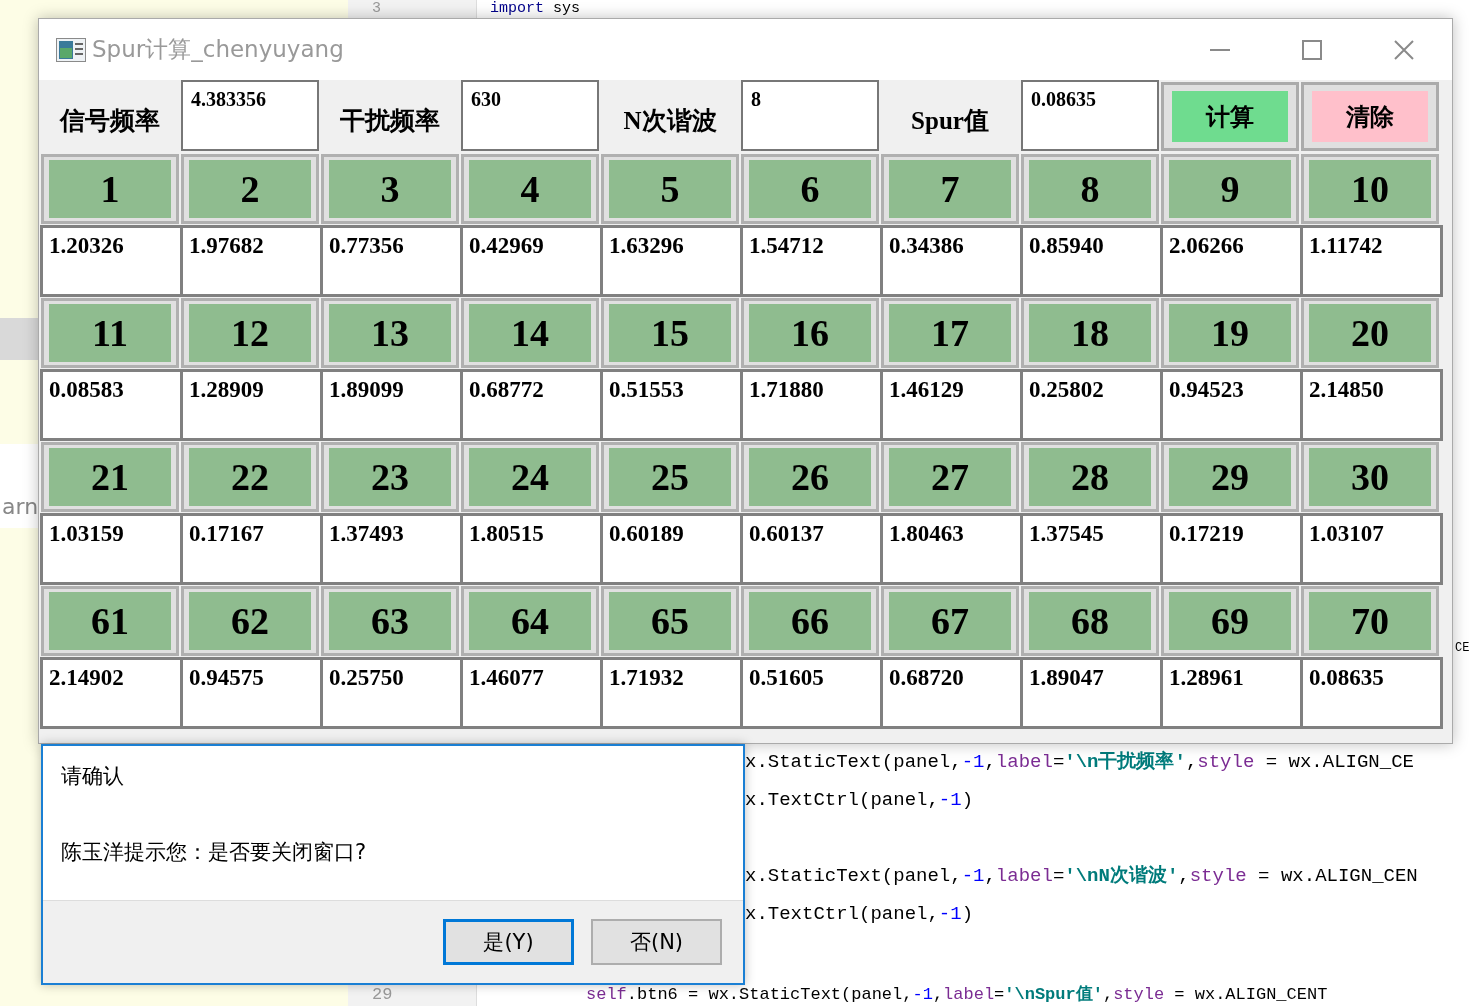 Image resolution: width=1469 pixels, height=1006 pixels. I want to click on result-field: 0.68720, so click(951, 693).